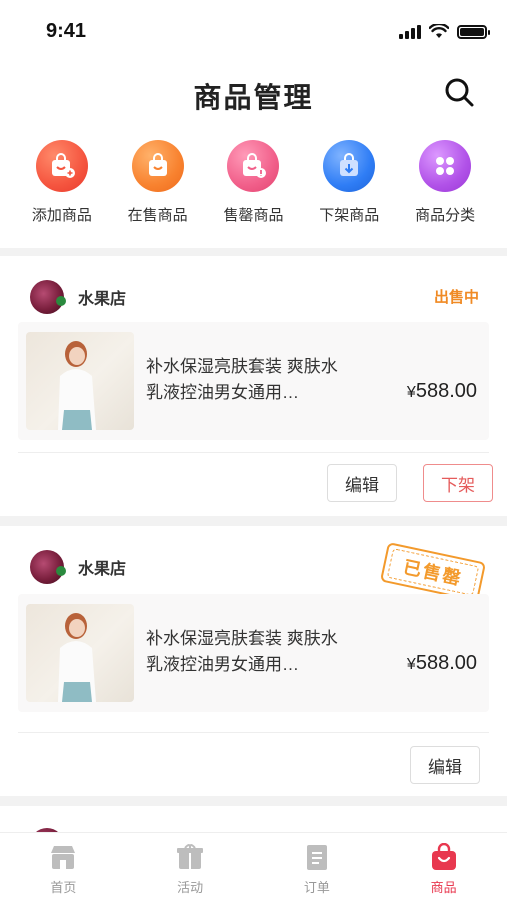 This screenshot has height=900, width=507. What do you see at coordinates (61, 166) in the screenshot?
I see `add-product-icon` at bounding box center [61, 166].